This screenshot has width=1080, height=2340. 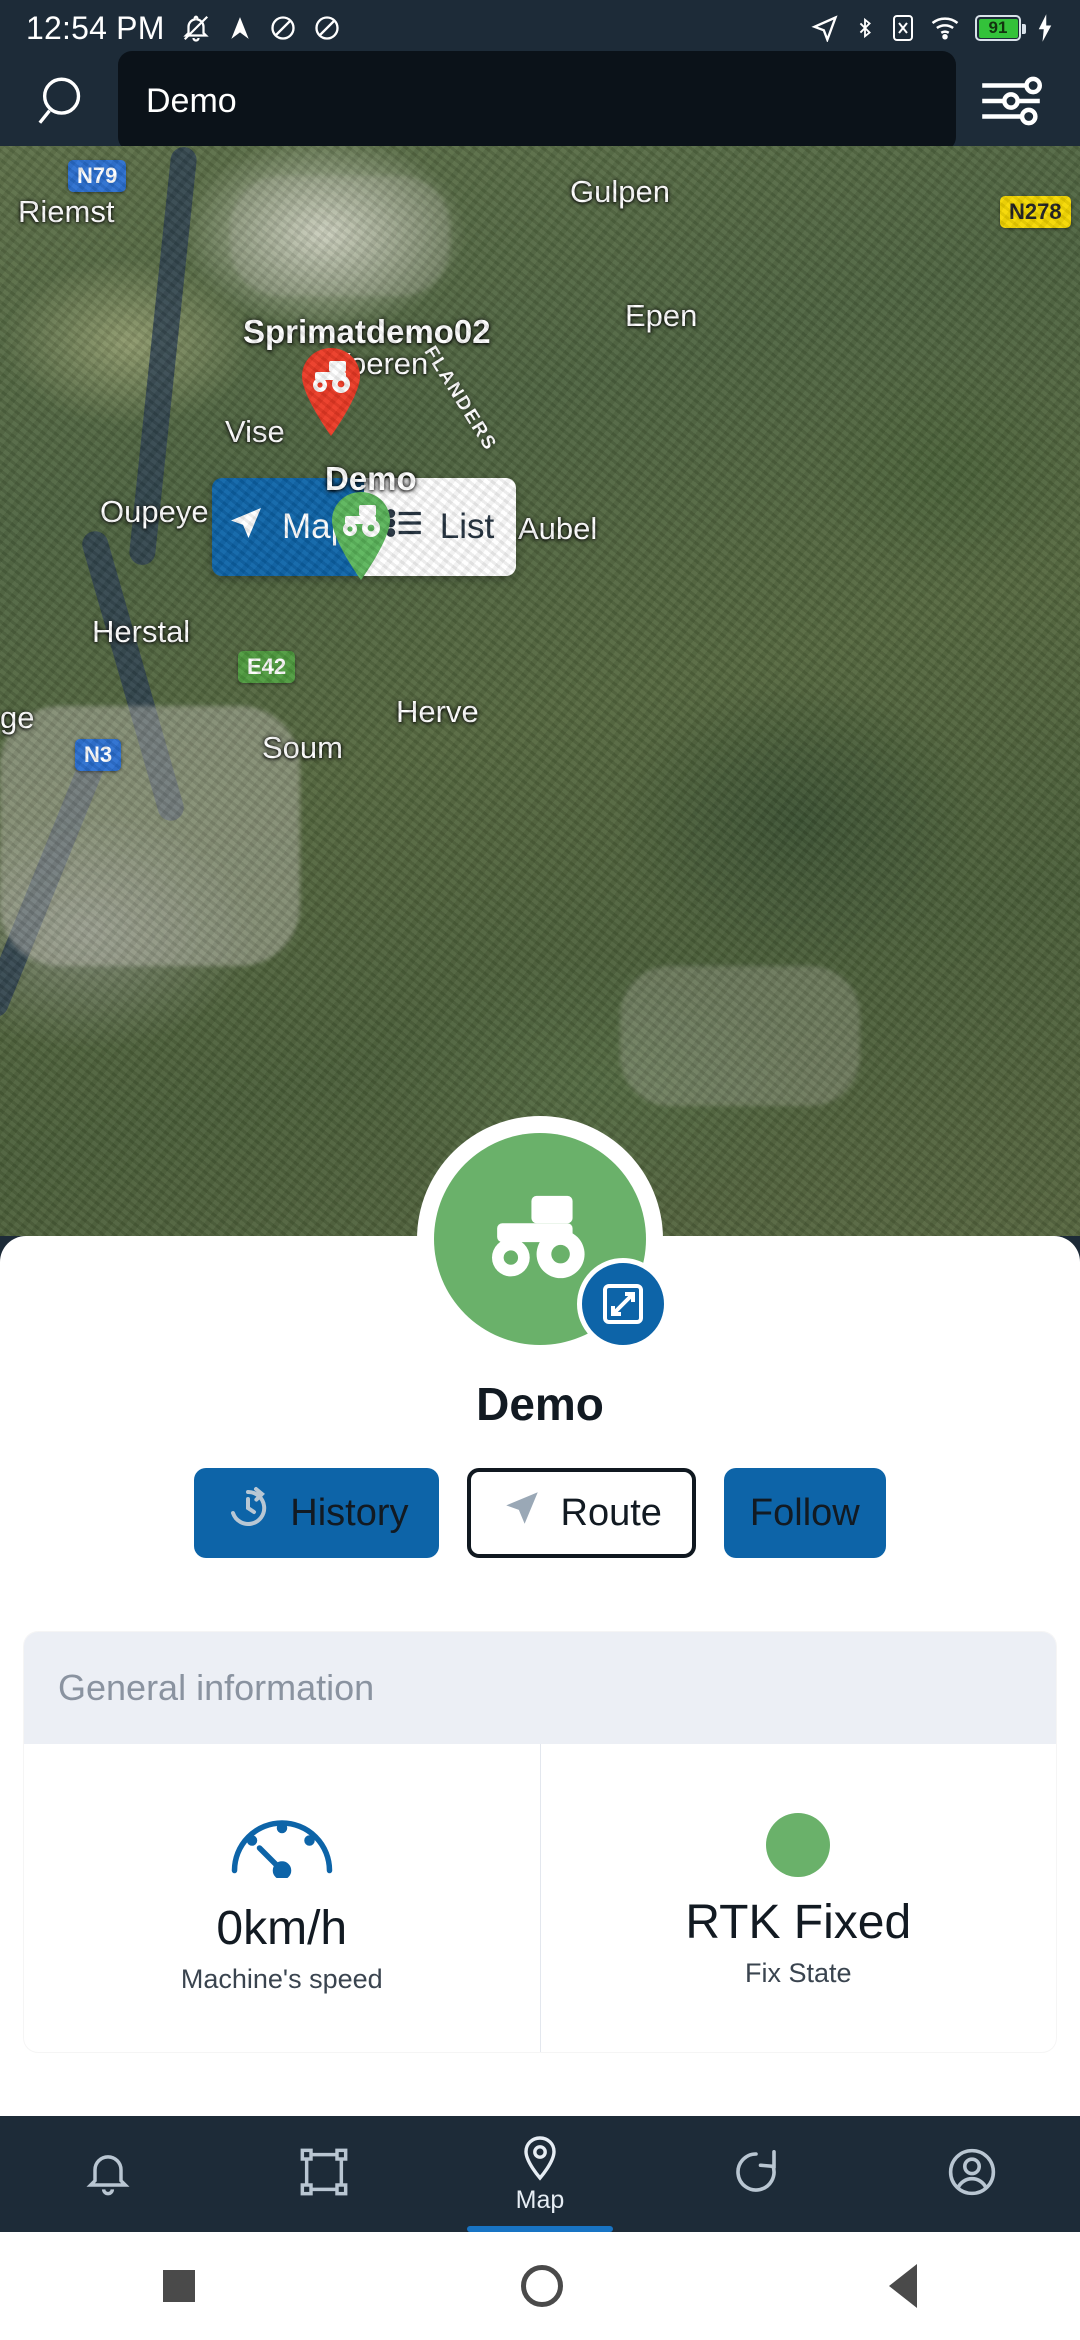 What do you see at coordinates (540, 2199) in the screenshot?
I see `nav-item-map-label: Map` at bounding box center [540, 2199].